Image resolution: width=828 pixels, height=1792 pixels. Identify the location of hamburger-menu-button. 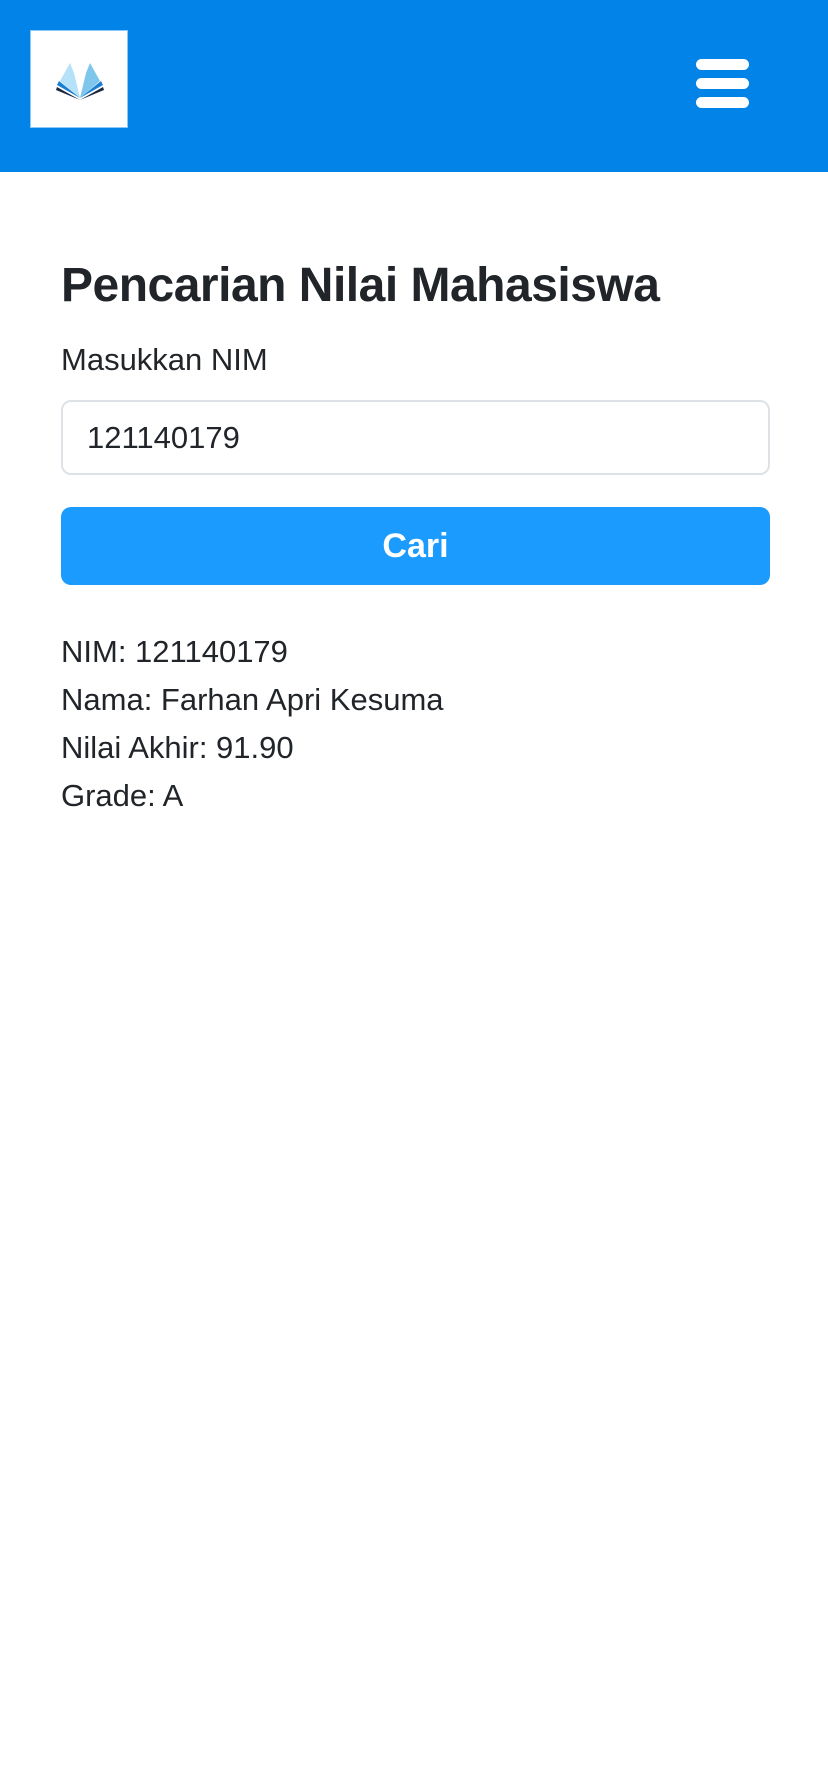
(721, 83).